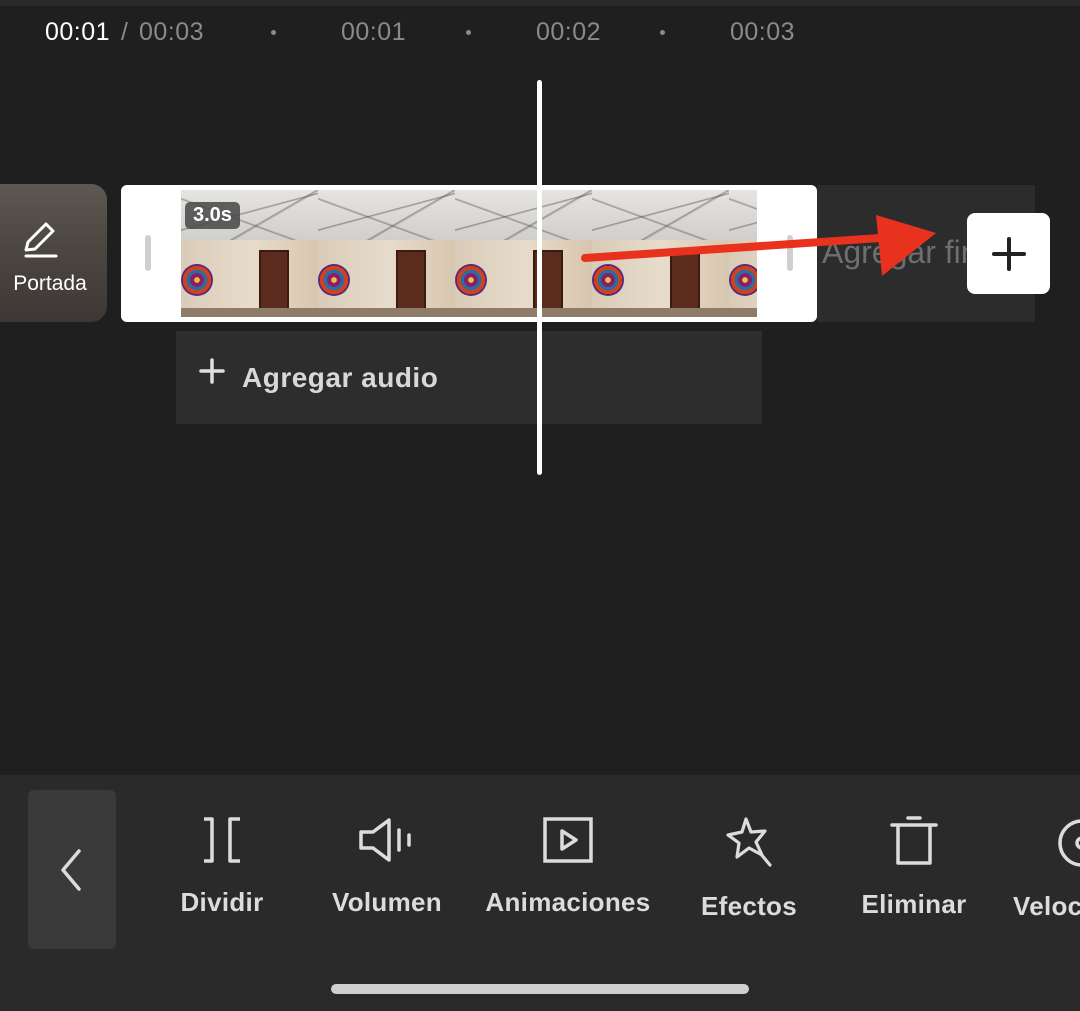 This screenshot has height=1011, width=1080. I want to click on annotation-arrow, so click(758, 245).